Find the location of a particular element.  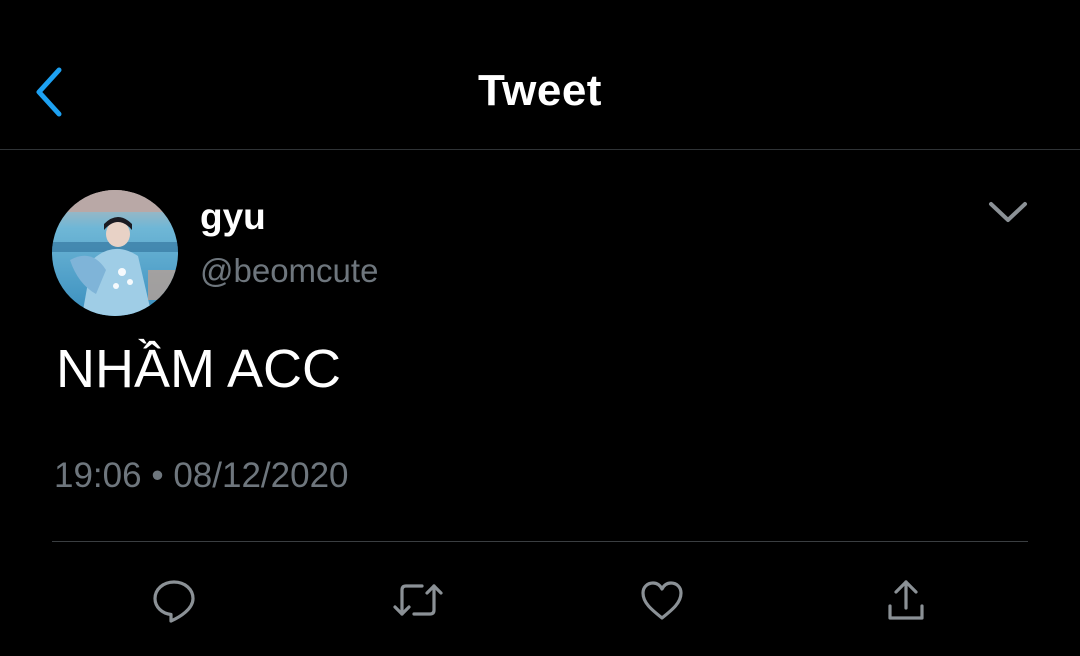

reply-button is located at coordinates (174, 600).